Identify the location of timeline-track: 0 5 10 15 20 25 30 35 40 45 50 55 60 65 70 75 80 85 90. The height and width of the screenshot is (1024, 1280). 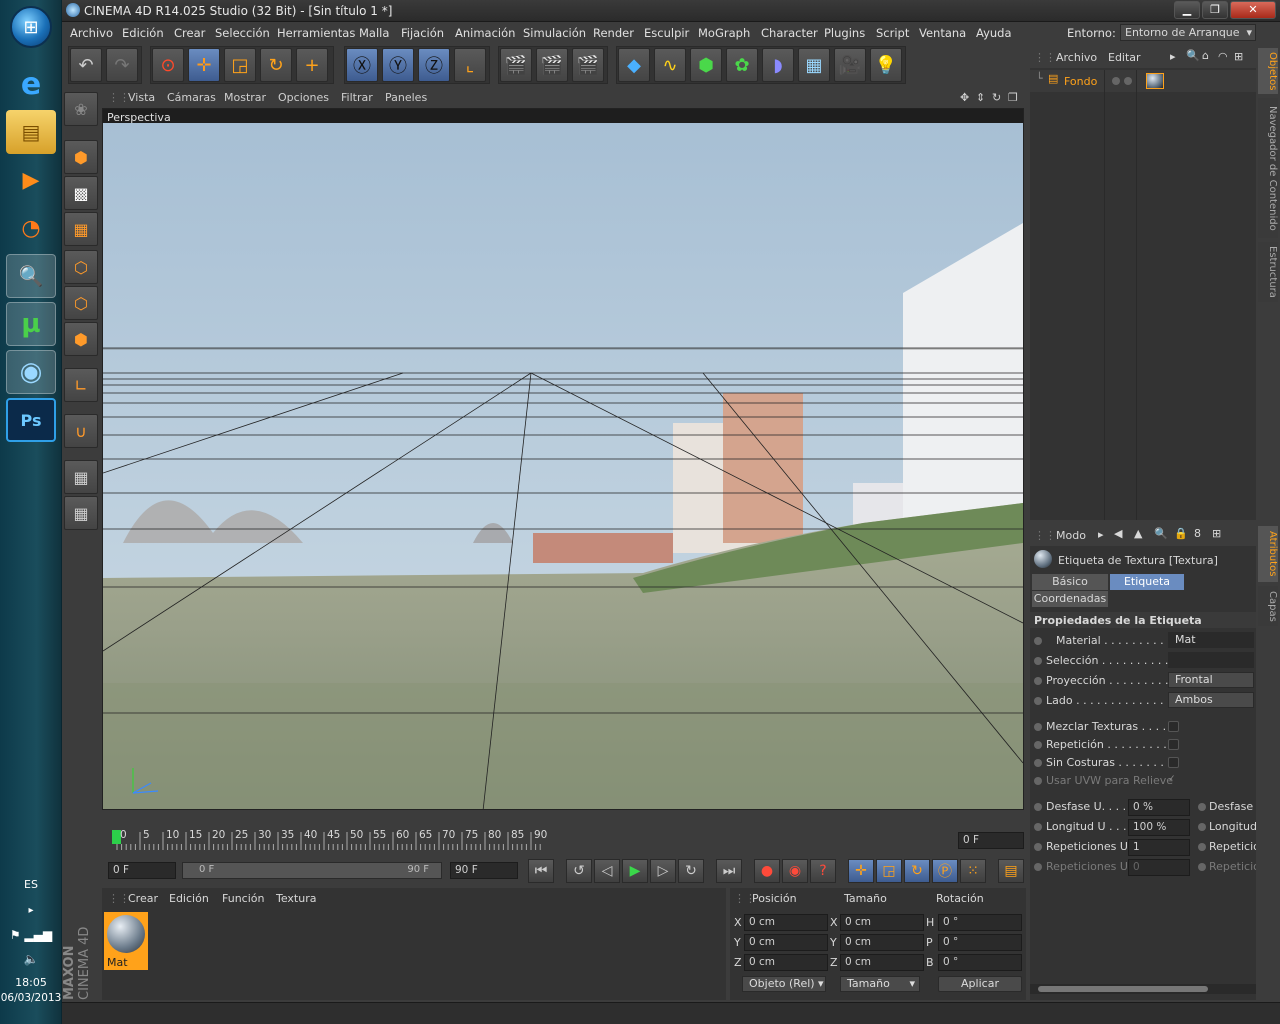
(530, 840).